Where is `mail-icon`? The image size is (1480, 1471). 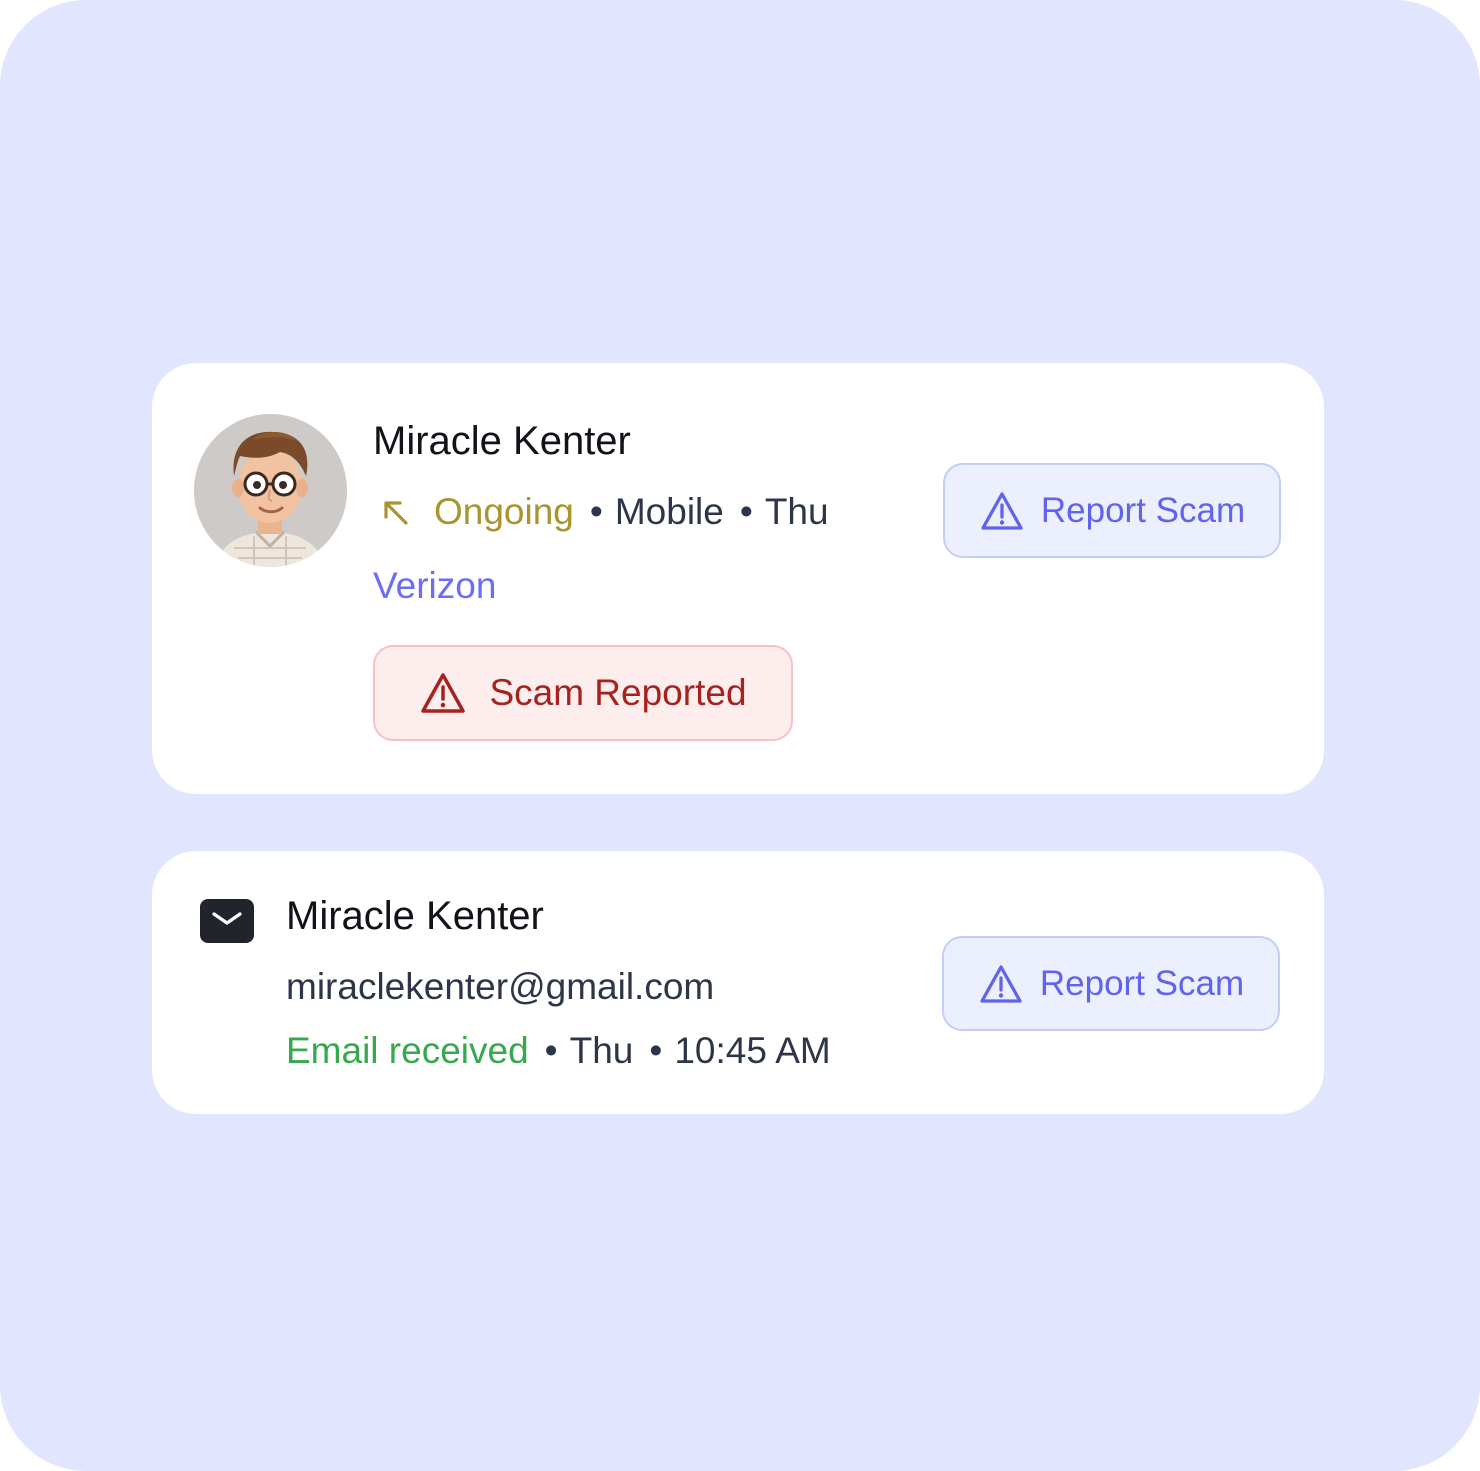
mail-icon is located at coordinates (227, 921).